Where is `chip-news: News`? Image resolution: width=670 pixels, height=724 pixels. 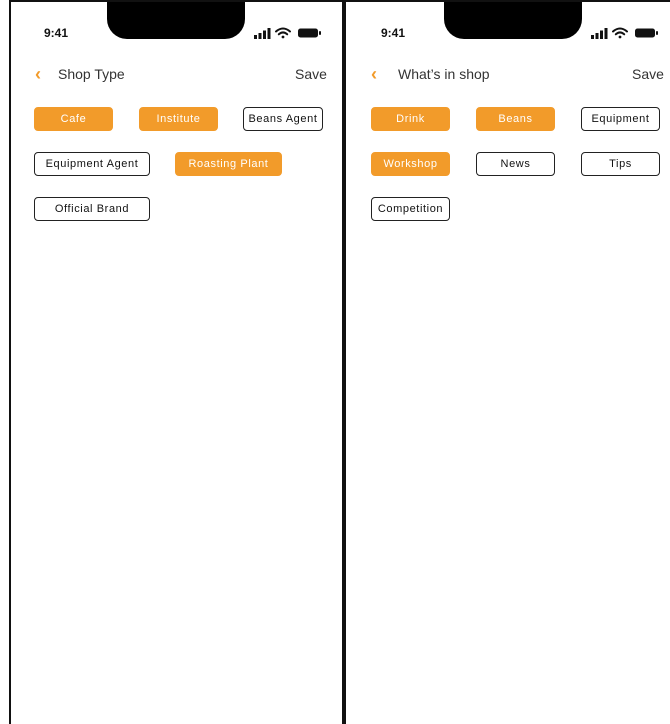
chip-news: News is located at coordinates (515, 164).